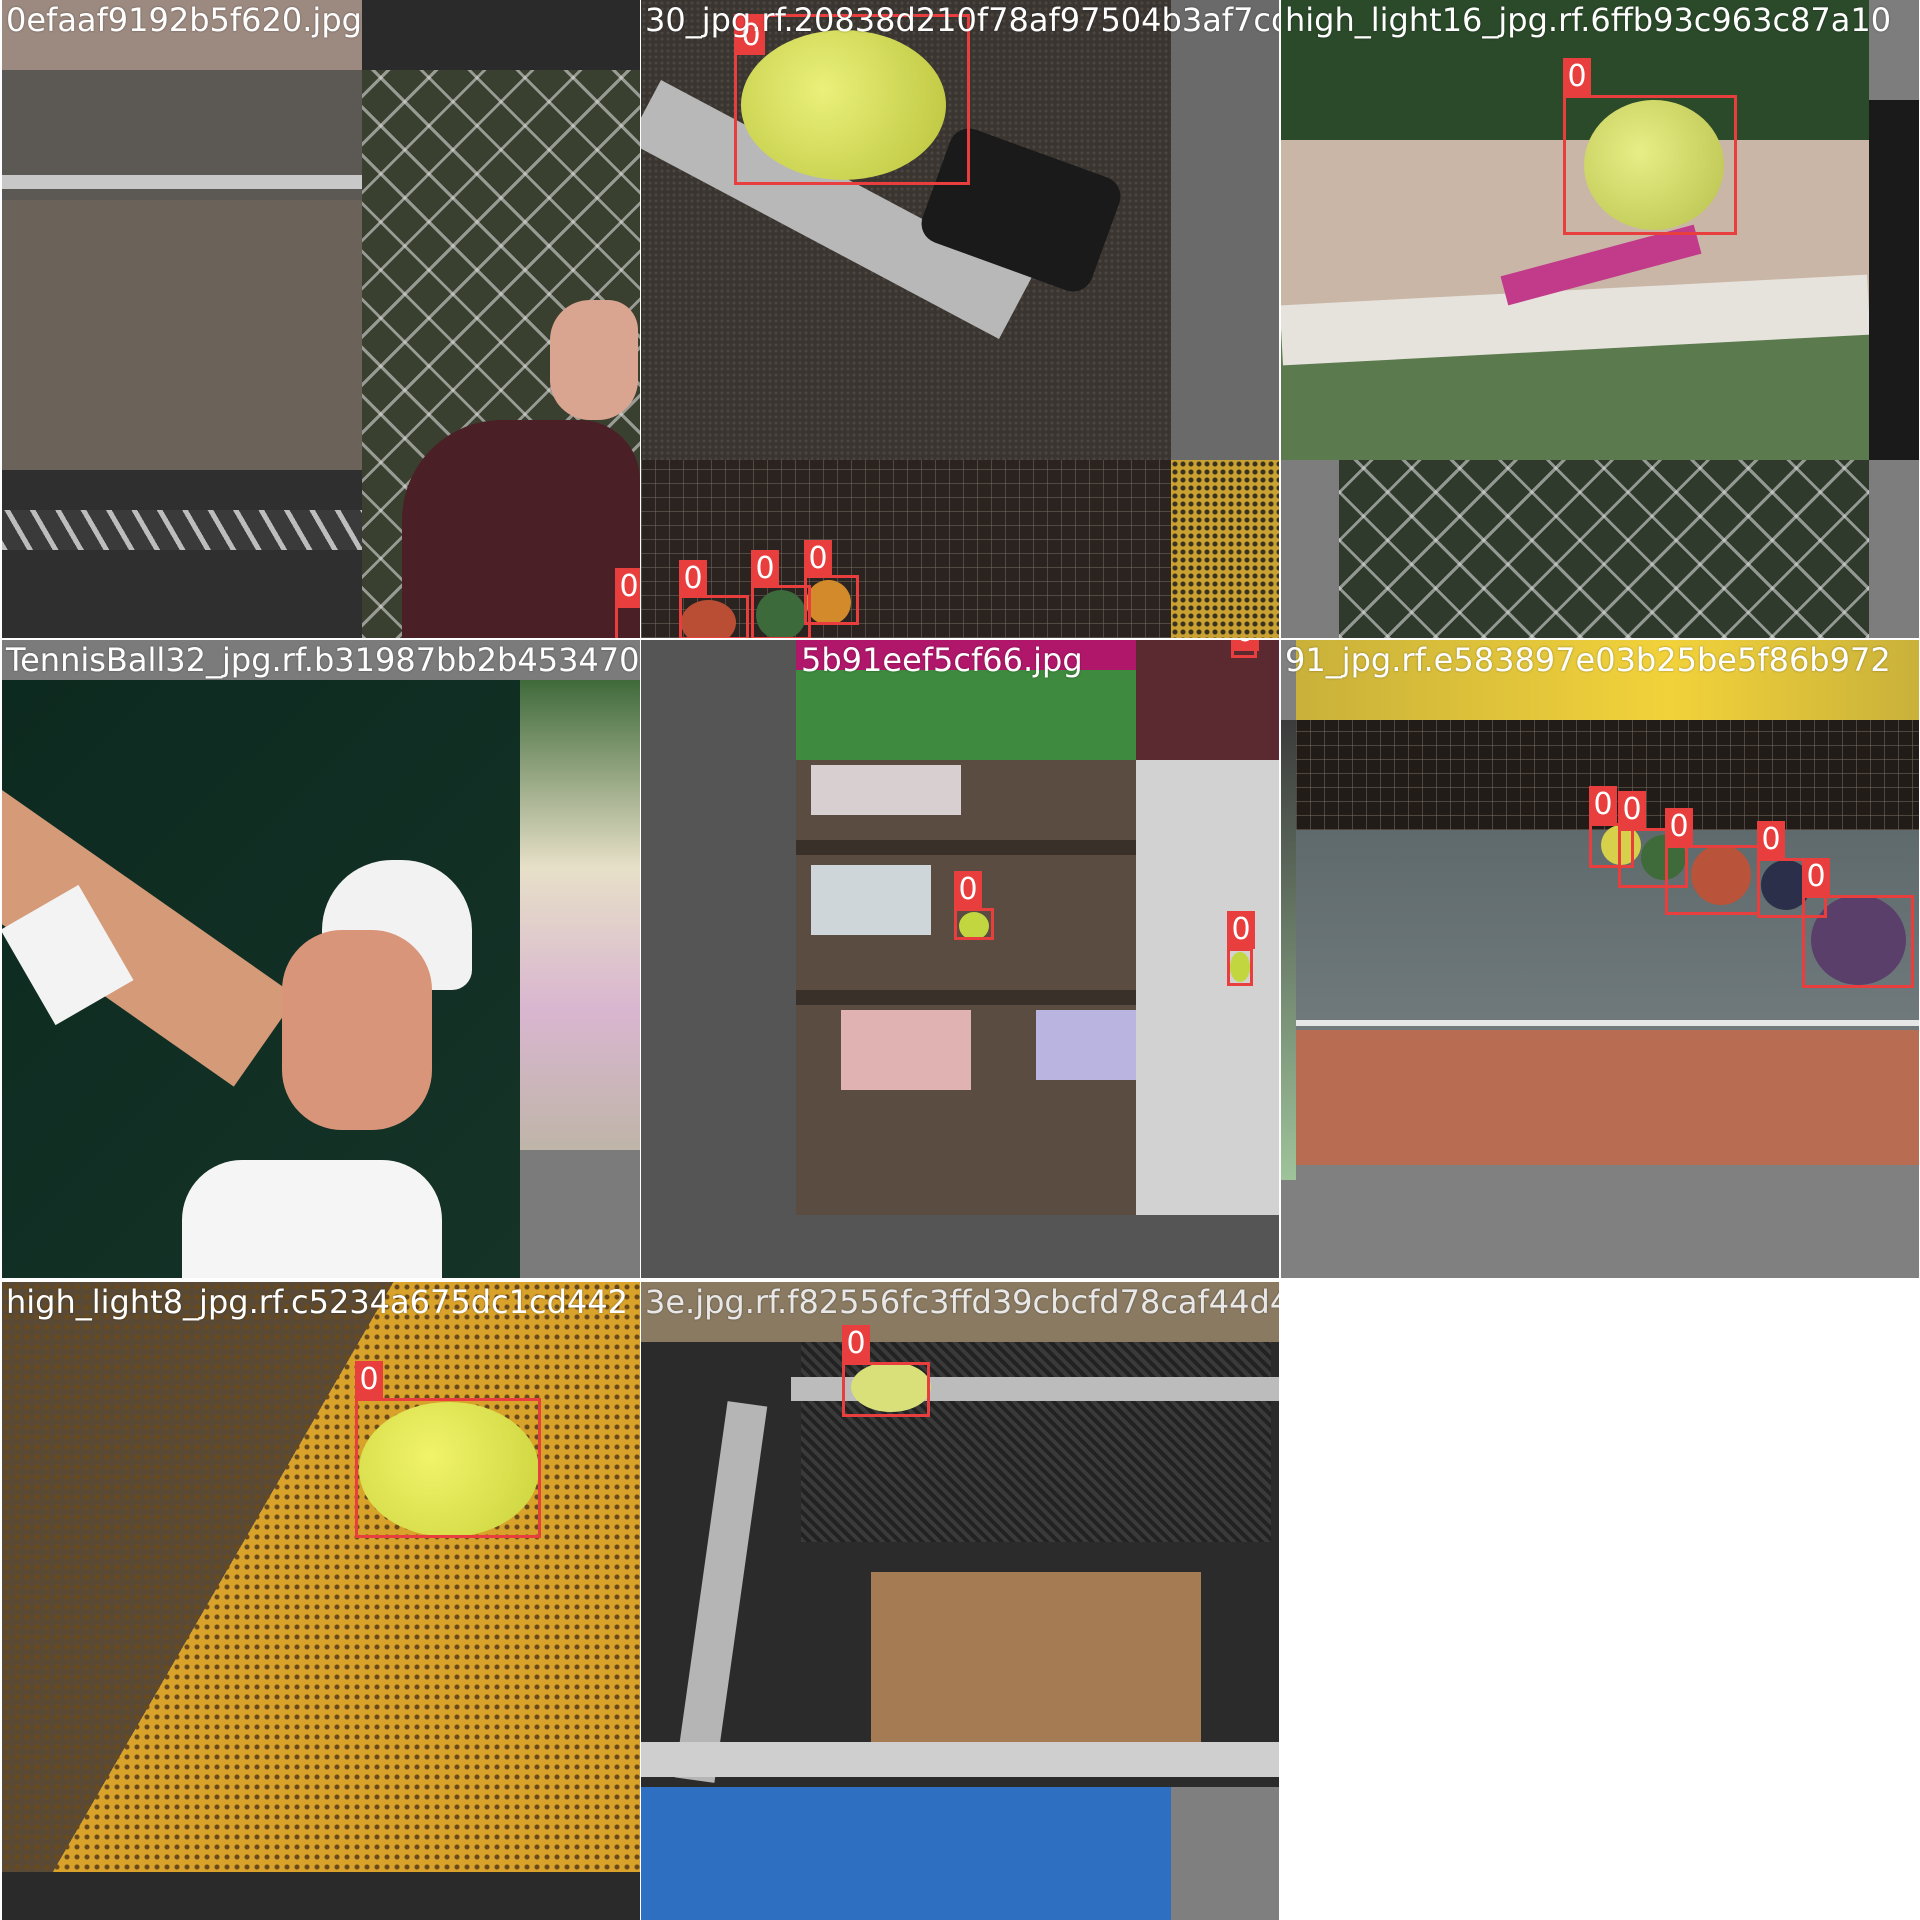 Image resolution: width=1920 pixels, height=1920 pixels. What do you see at coordinates (1600, 319) in the screenshot?
I see `mosaic-tile-3: high_light16_jpg.rf.6ffb93c963c87a10 0` at bounding box center [1600, 319].